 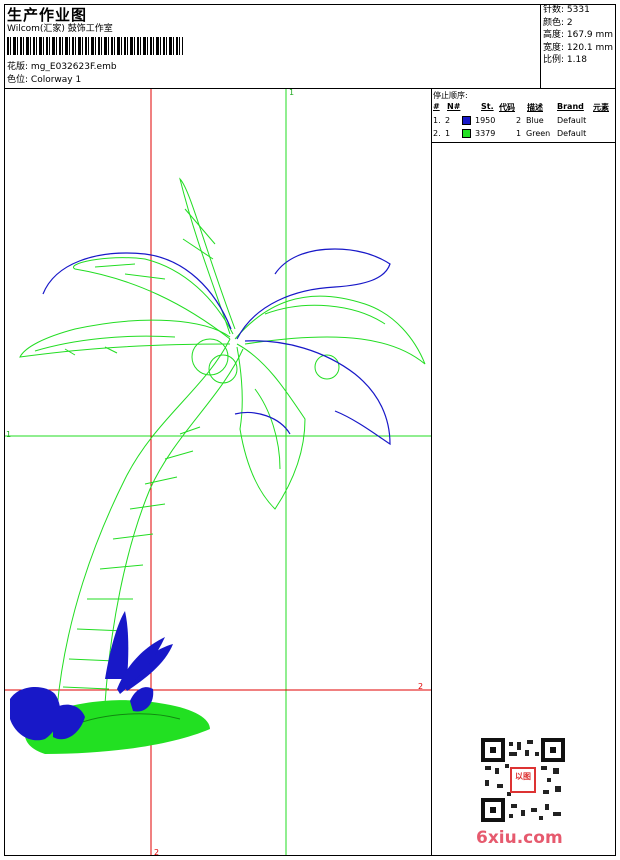 What do you see at coordinates (18, 80) in the screenshot?
I see `colorway-label-text: 色位:` at bounding box center [18, 80].